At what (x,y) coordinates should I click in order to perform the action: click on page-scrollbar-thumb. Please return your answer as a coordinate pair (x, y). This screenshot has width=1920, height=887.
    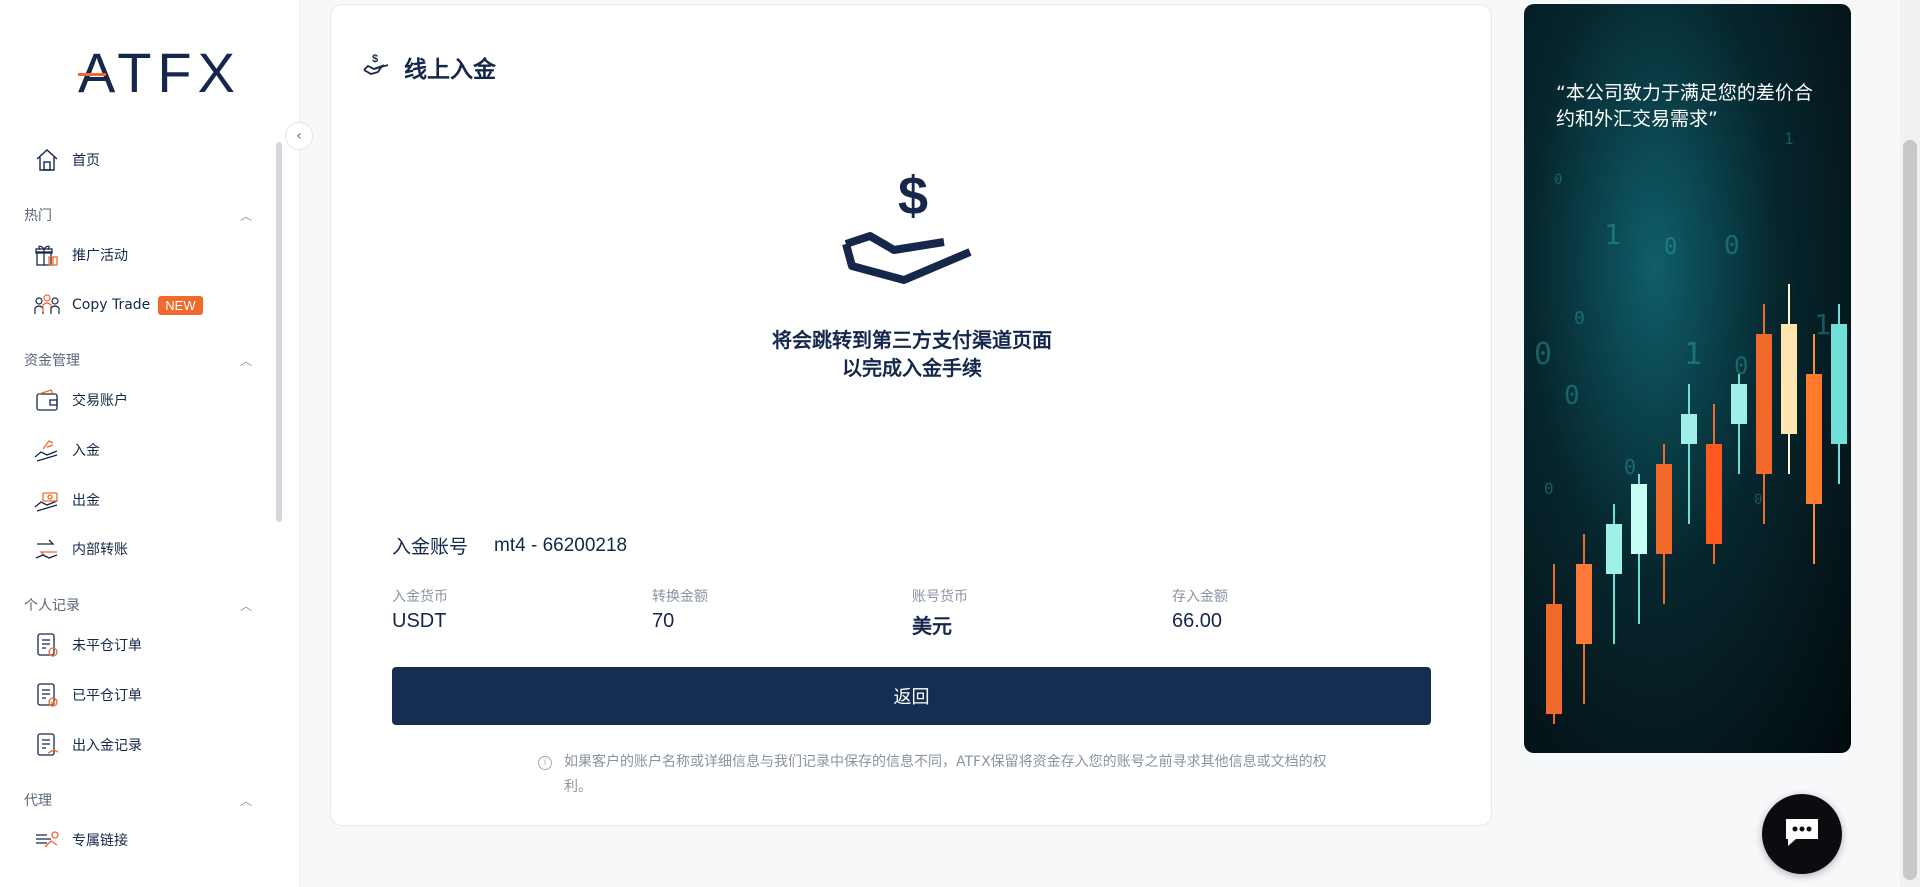
    Looking at the image, I should click on (1910, 510).